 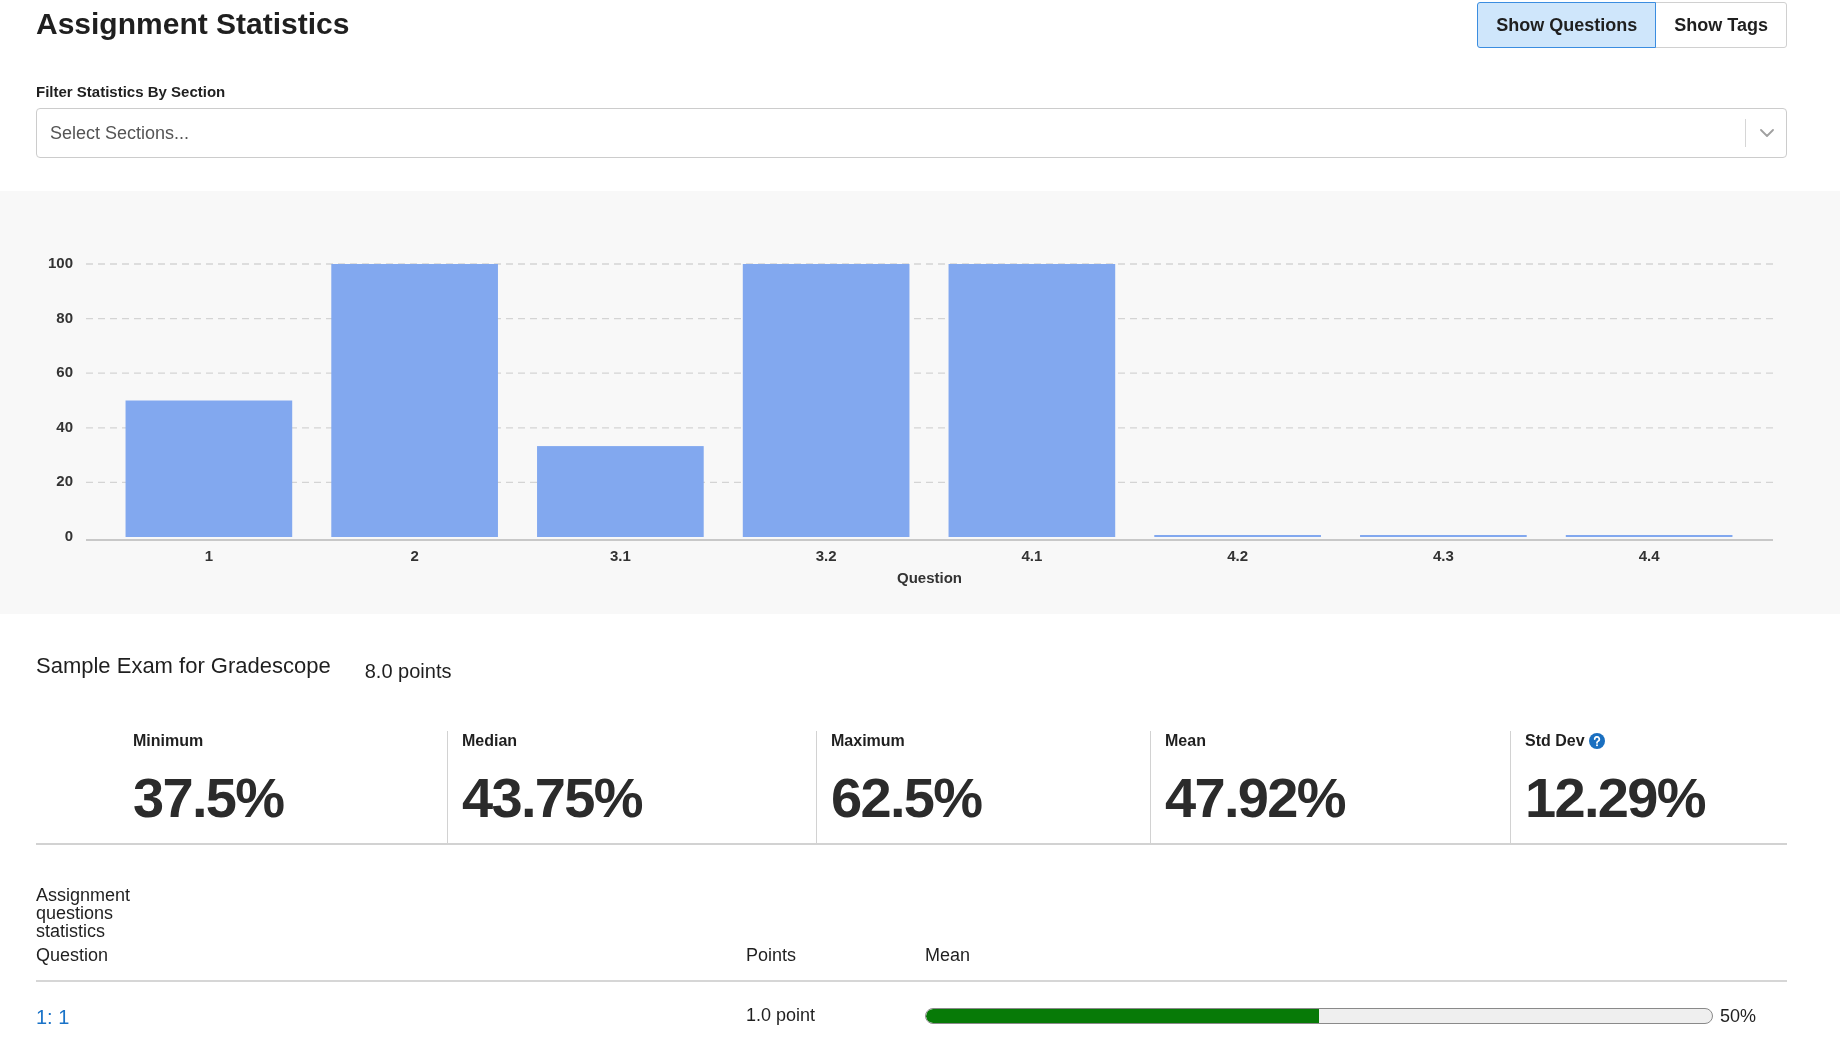 I want to click on points-cell: 1.0 point, so click(x=781, y=1014).